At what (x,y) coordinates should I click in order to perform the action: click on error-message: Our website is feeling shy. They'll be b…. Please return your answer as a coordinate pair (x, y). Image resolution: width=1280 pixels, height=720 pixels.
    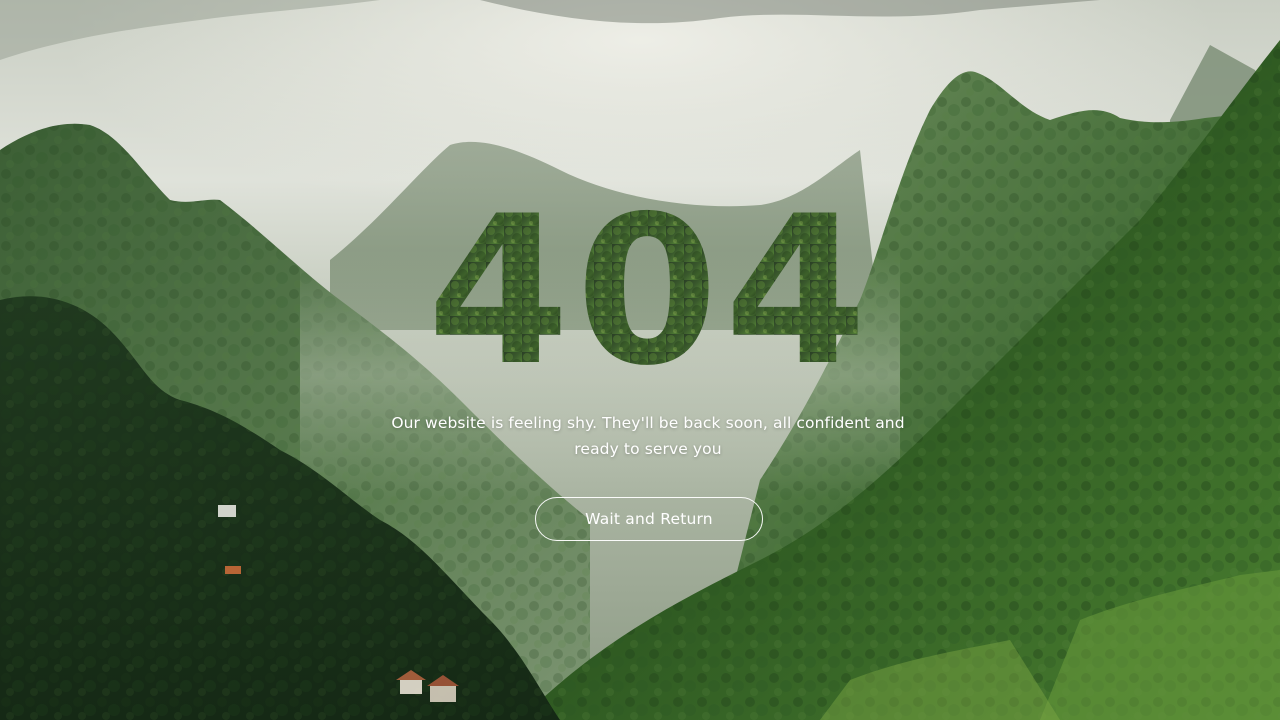
    Looking at the image, I should click on (648, 436).